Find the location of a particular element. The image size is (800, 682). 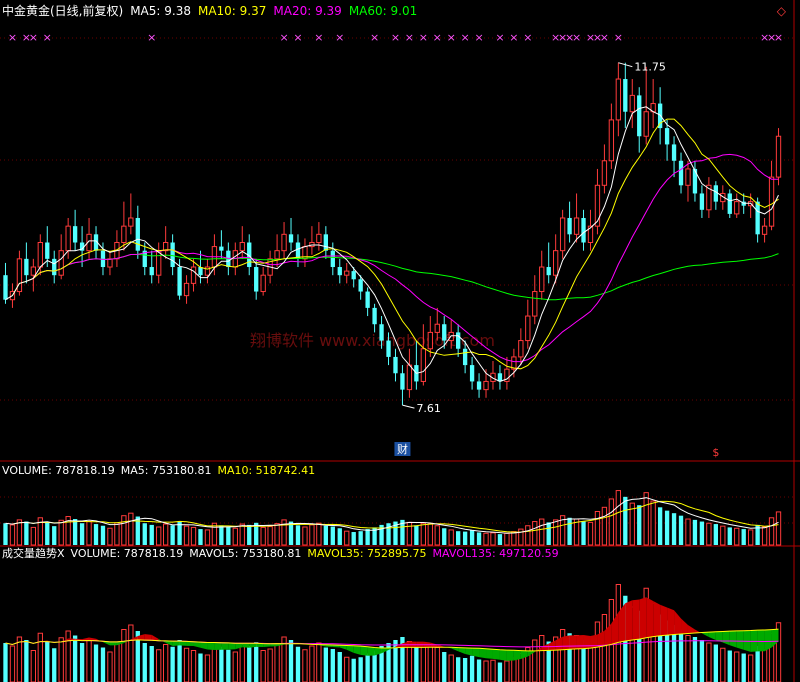

high-label: 11.75 is located at coordinates (650, 67).